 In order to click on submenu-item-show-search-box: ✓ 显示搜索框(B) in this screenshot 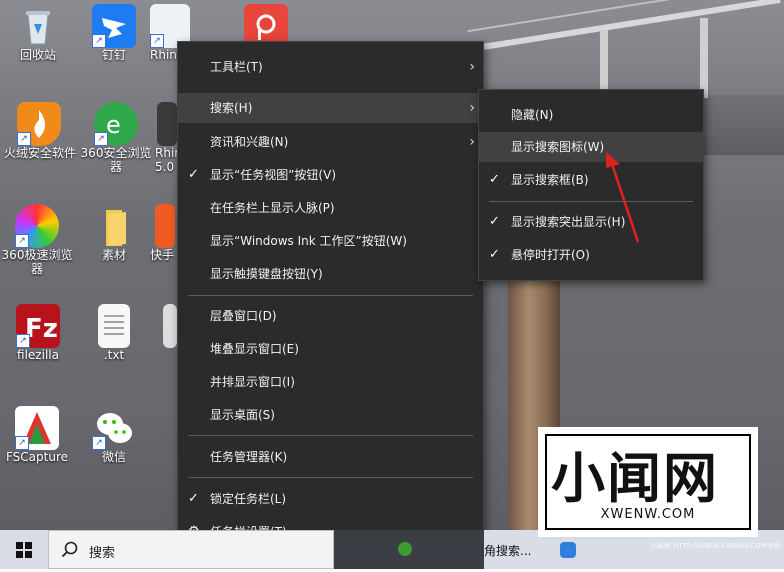, I will do `click(591, 180)`.